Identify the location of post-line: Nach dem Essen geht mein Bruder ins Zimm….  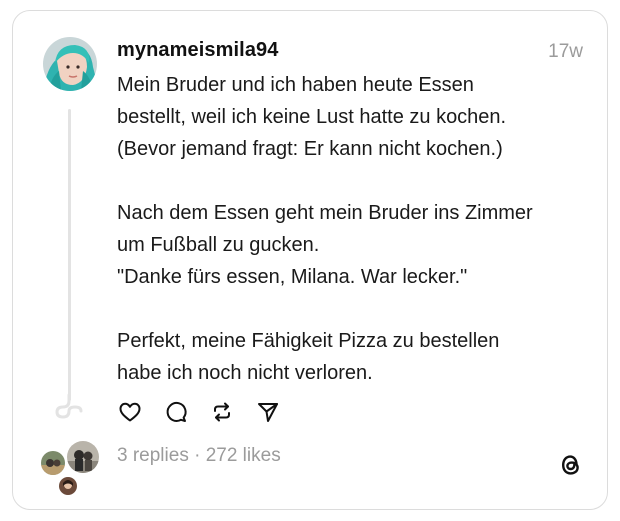
(325, 213).